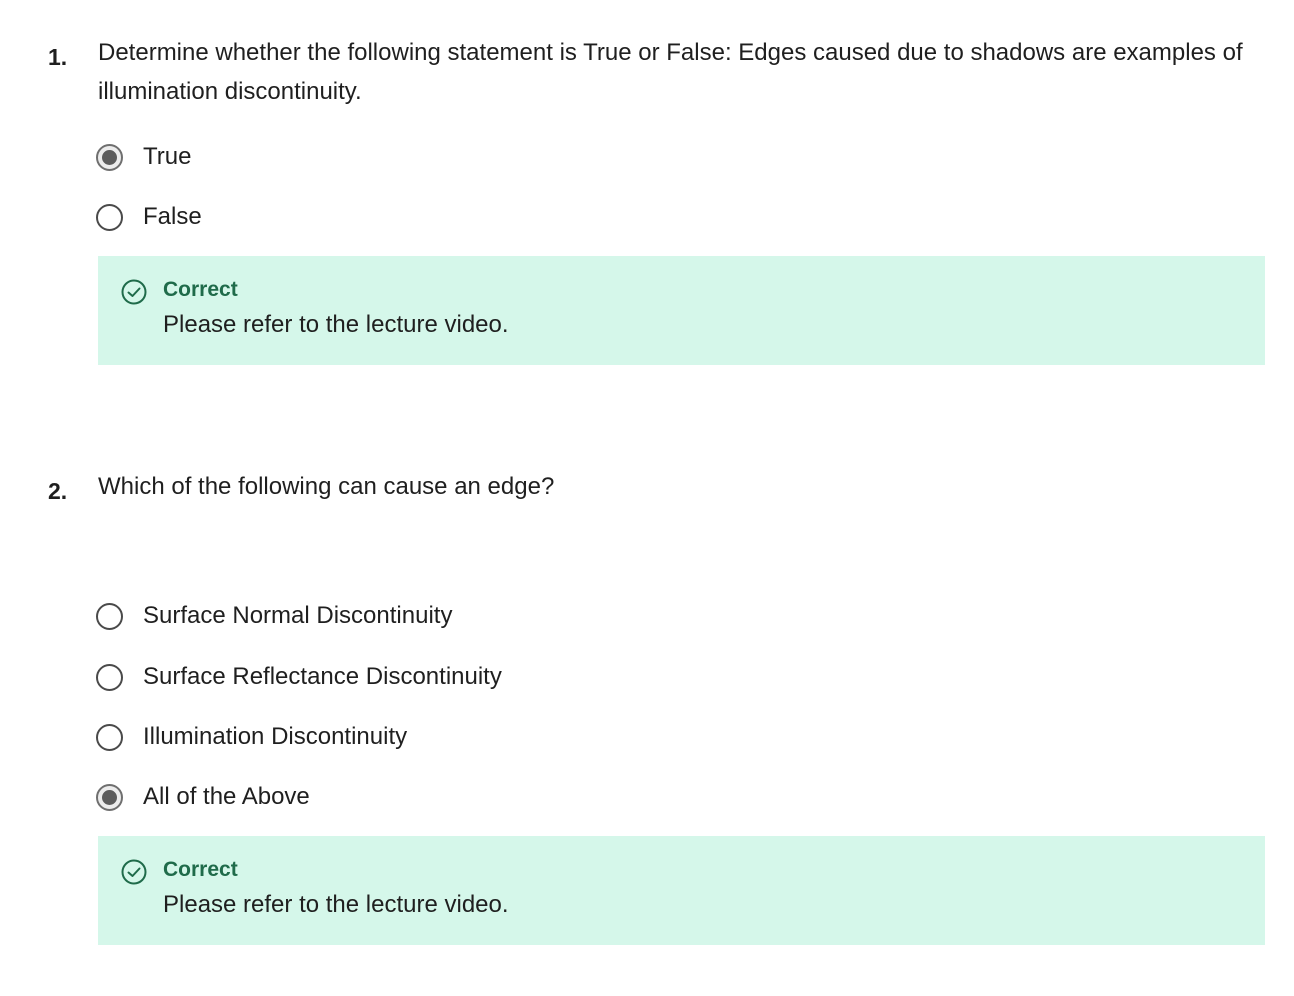 The height and width of the screenshot is (996, 1294). I want to click on option-label: False, so click(172, 216).